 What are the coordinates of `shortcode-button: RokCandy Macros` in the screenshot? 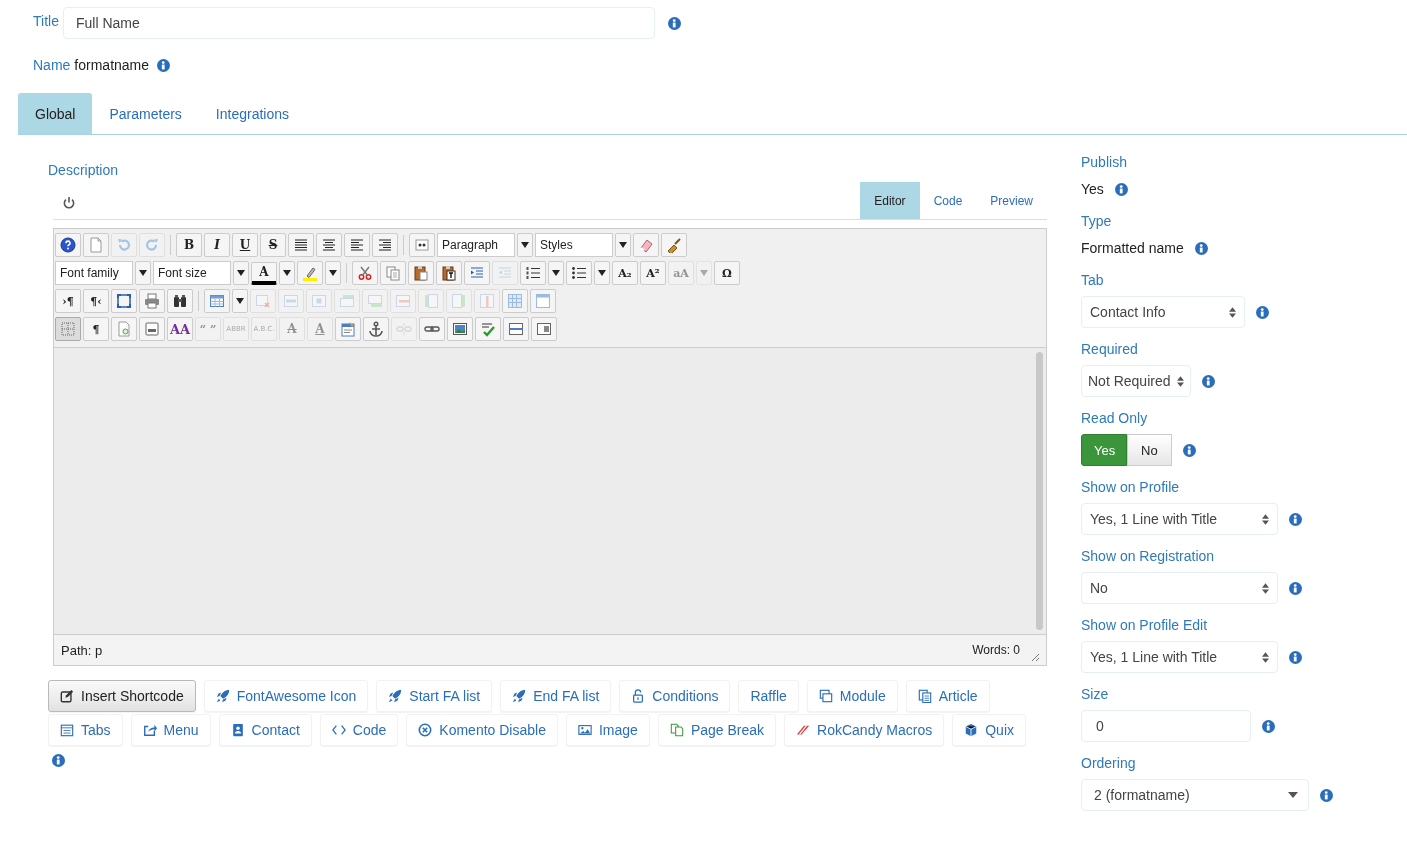 It's located at (864, 730).